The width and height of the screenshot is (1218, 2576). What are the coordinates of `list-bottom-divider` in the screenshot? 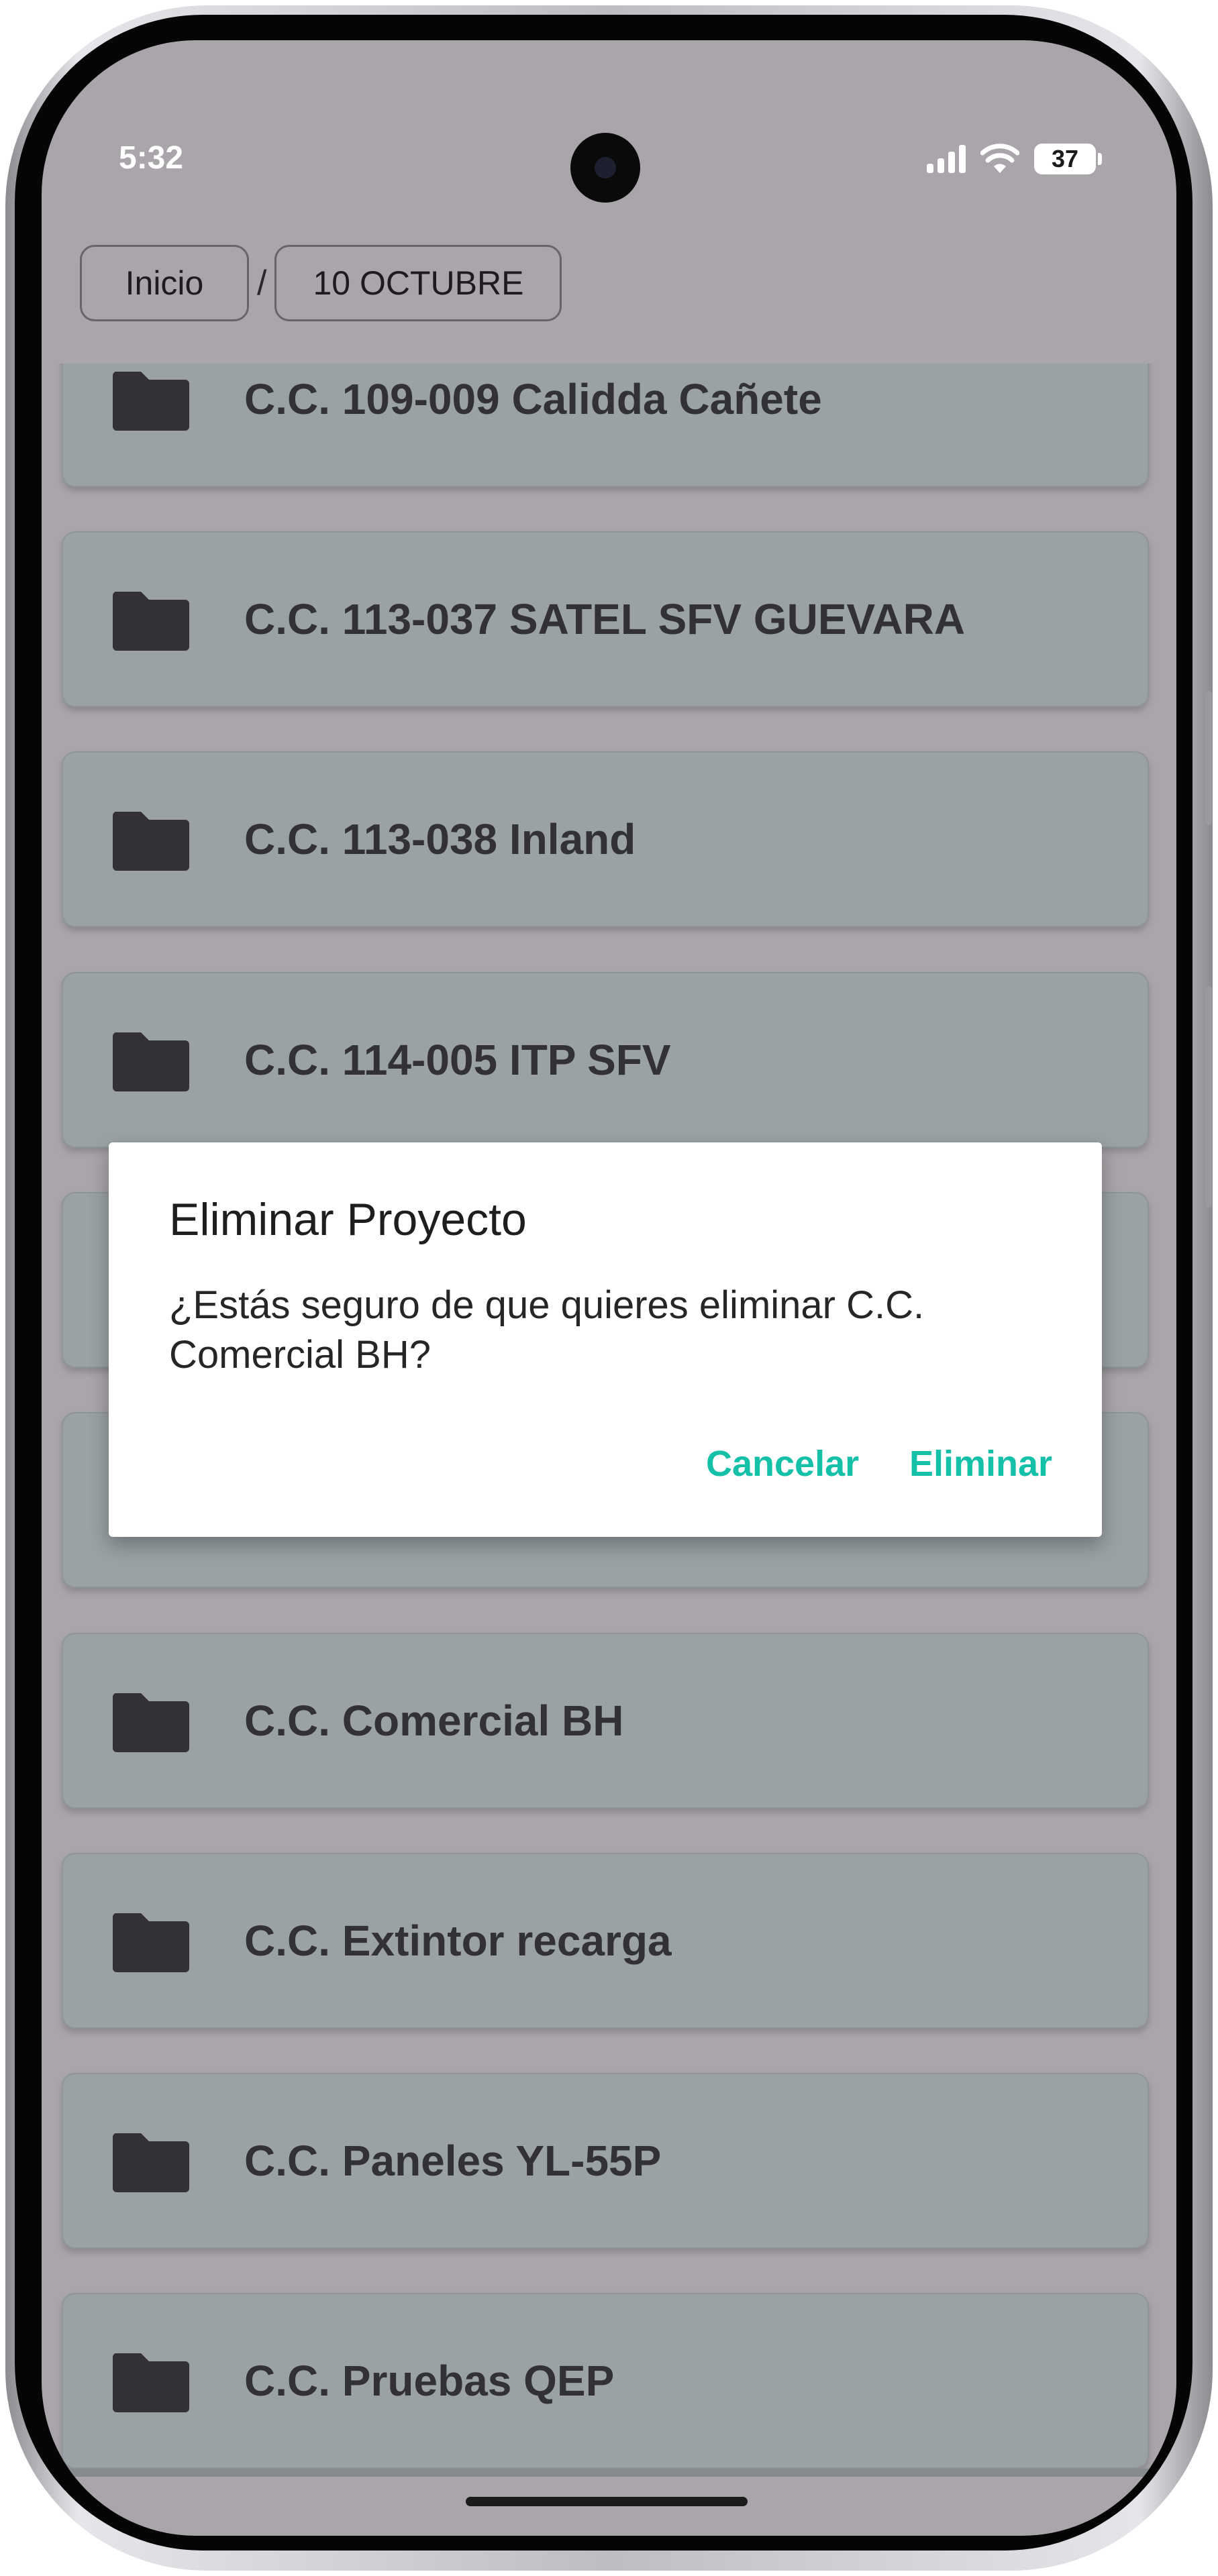 It's located at (605, 2473).